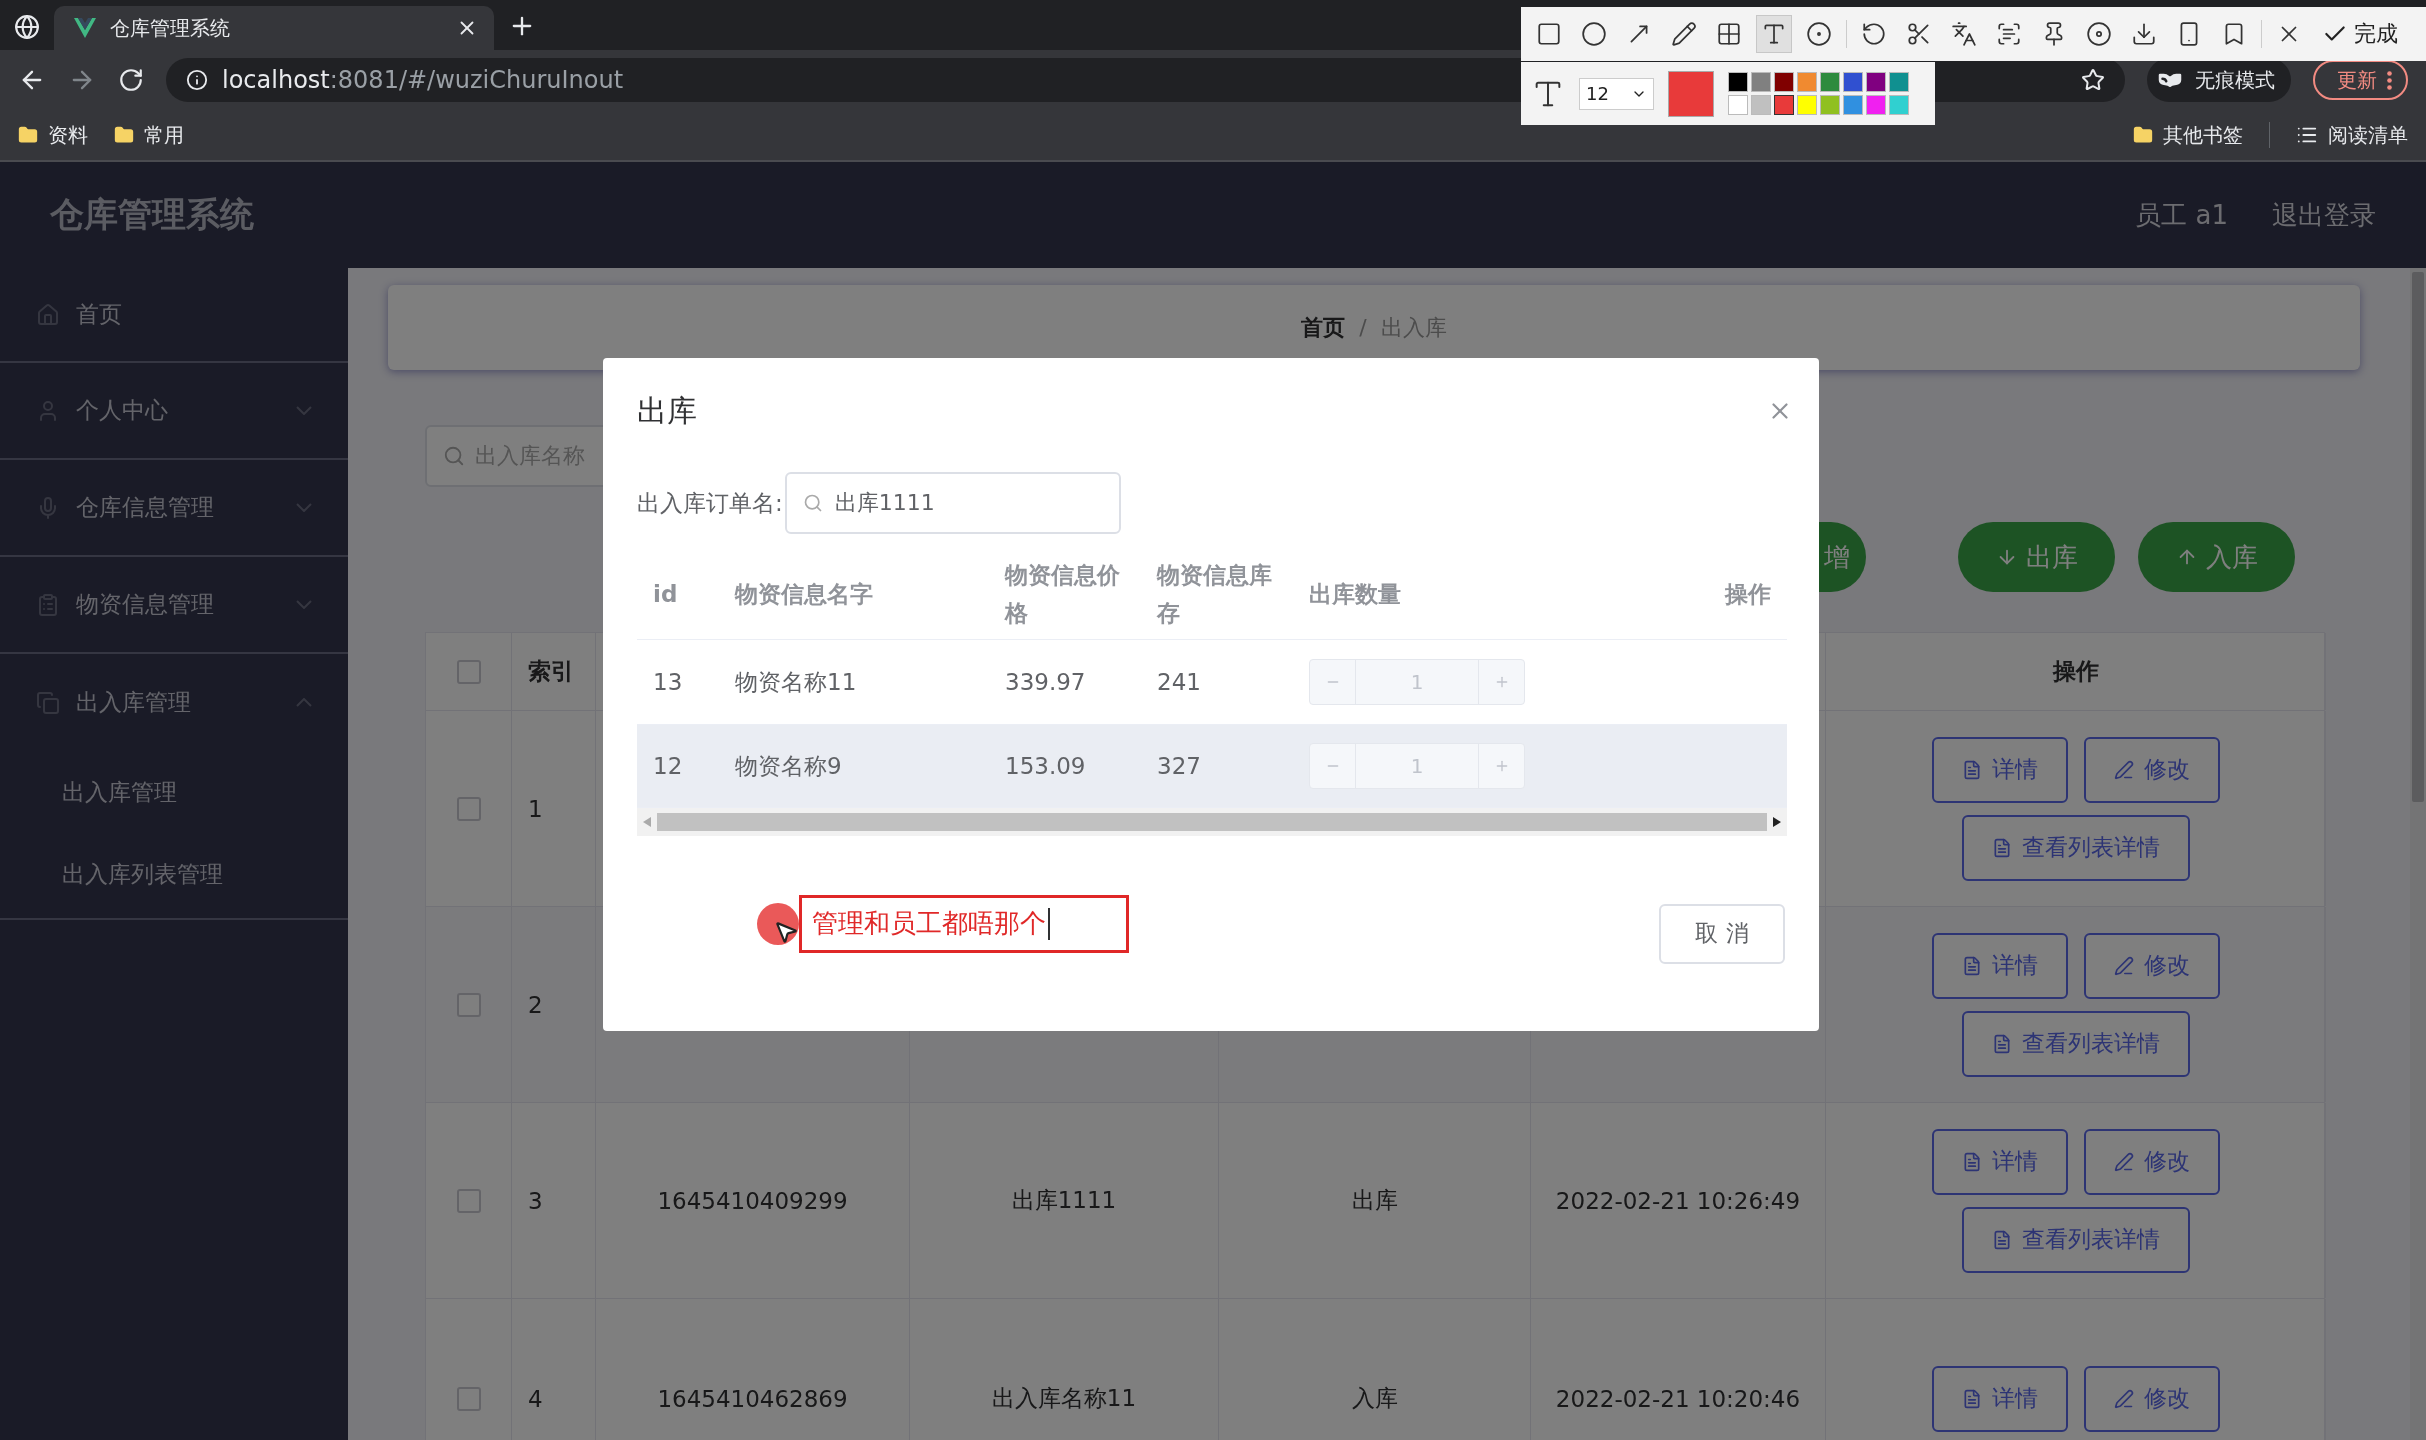  What do you see at coordinates (48, 604) in the screenshot?
I see `clipboard-icon` at bounding box center [48, 604].